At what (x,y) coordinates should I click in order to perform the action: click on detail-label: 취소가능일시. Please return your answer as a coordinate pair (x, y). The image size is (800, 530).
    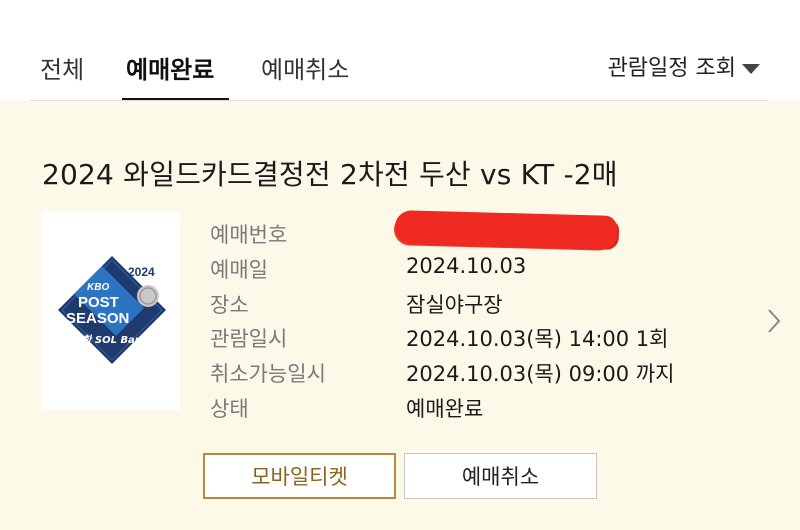
    Looking at the image, I should click on (268, 374).